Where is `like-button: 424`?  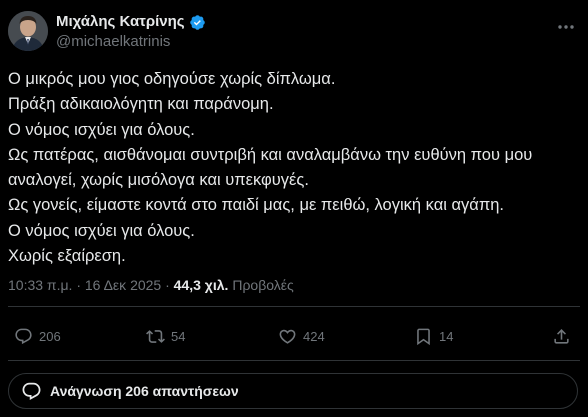 like-button: 424 is located at coordinates (301, 336).